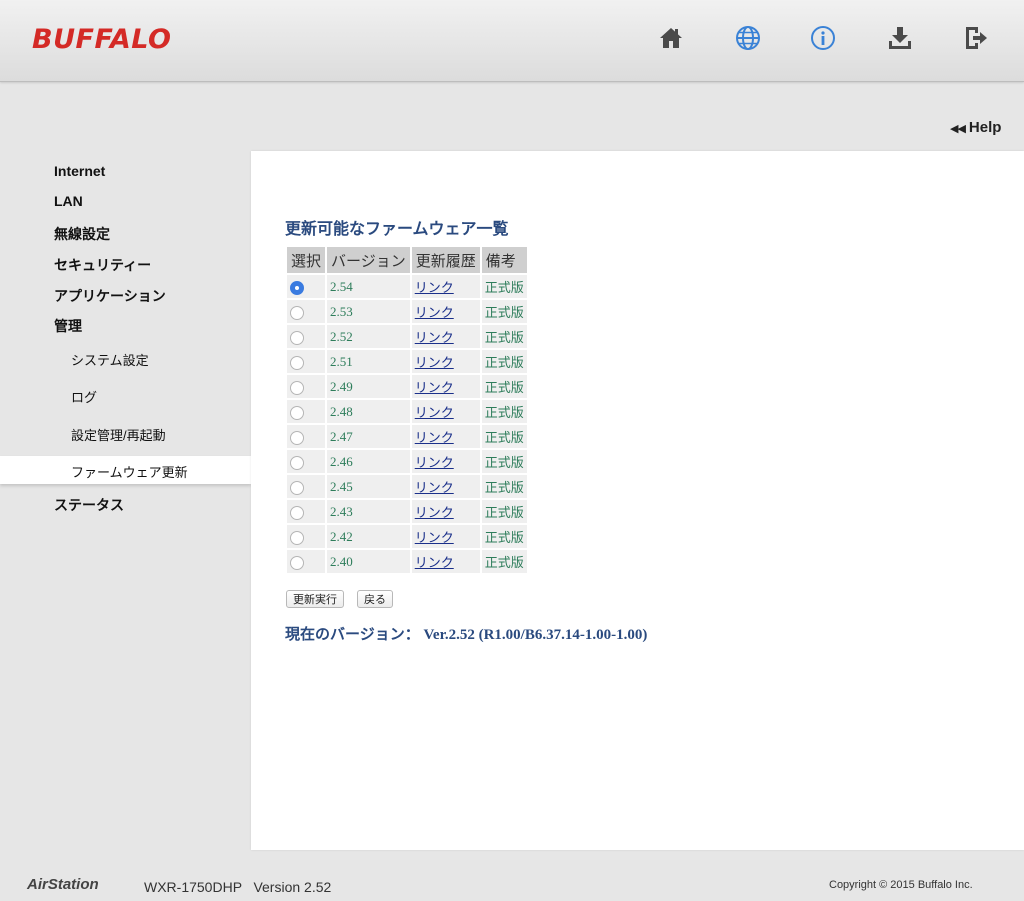 The image size is (1024, 901). I want to click on version-cell: 2.48, so click(368, 412).